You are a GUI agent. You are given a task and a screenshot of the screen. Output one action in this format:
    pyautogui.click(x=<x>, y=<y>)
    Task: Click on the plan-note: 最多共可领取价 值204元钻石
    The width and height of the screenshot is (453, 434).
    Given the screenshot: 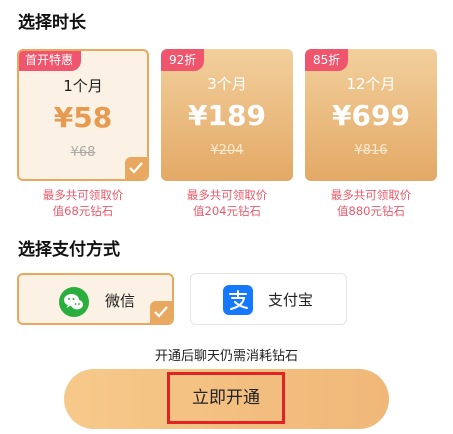 What is the action you would take?
    pyautogui.click(x=227, y=203)
    